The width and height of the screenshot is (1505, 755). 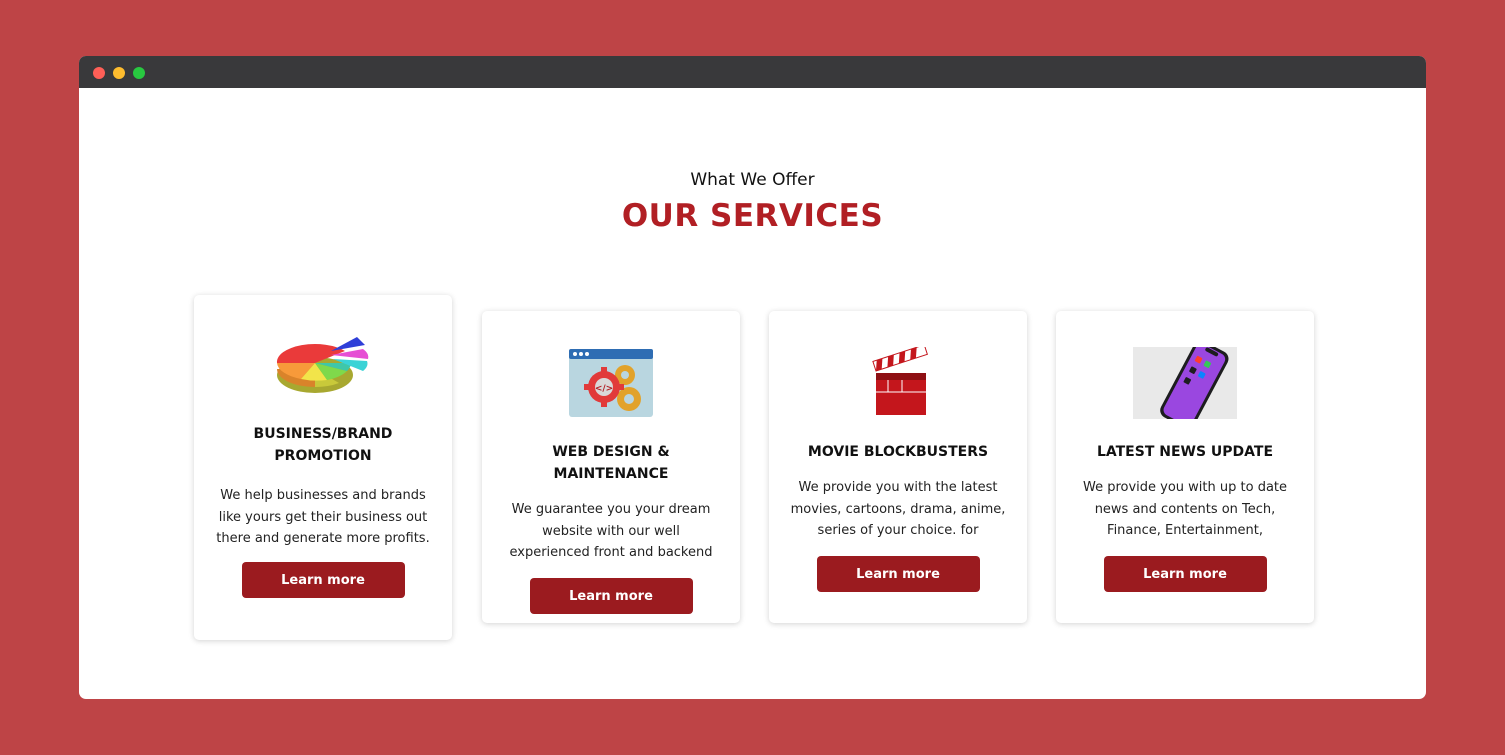 What do you see at coordinates (322, 365) in the screenshot?
I see `pie-chart-icon` at bounding box center [322, 365].